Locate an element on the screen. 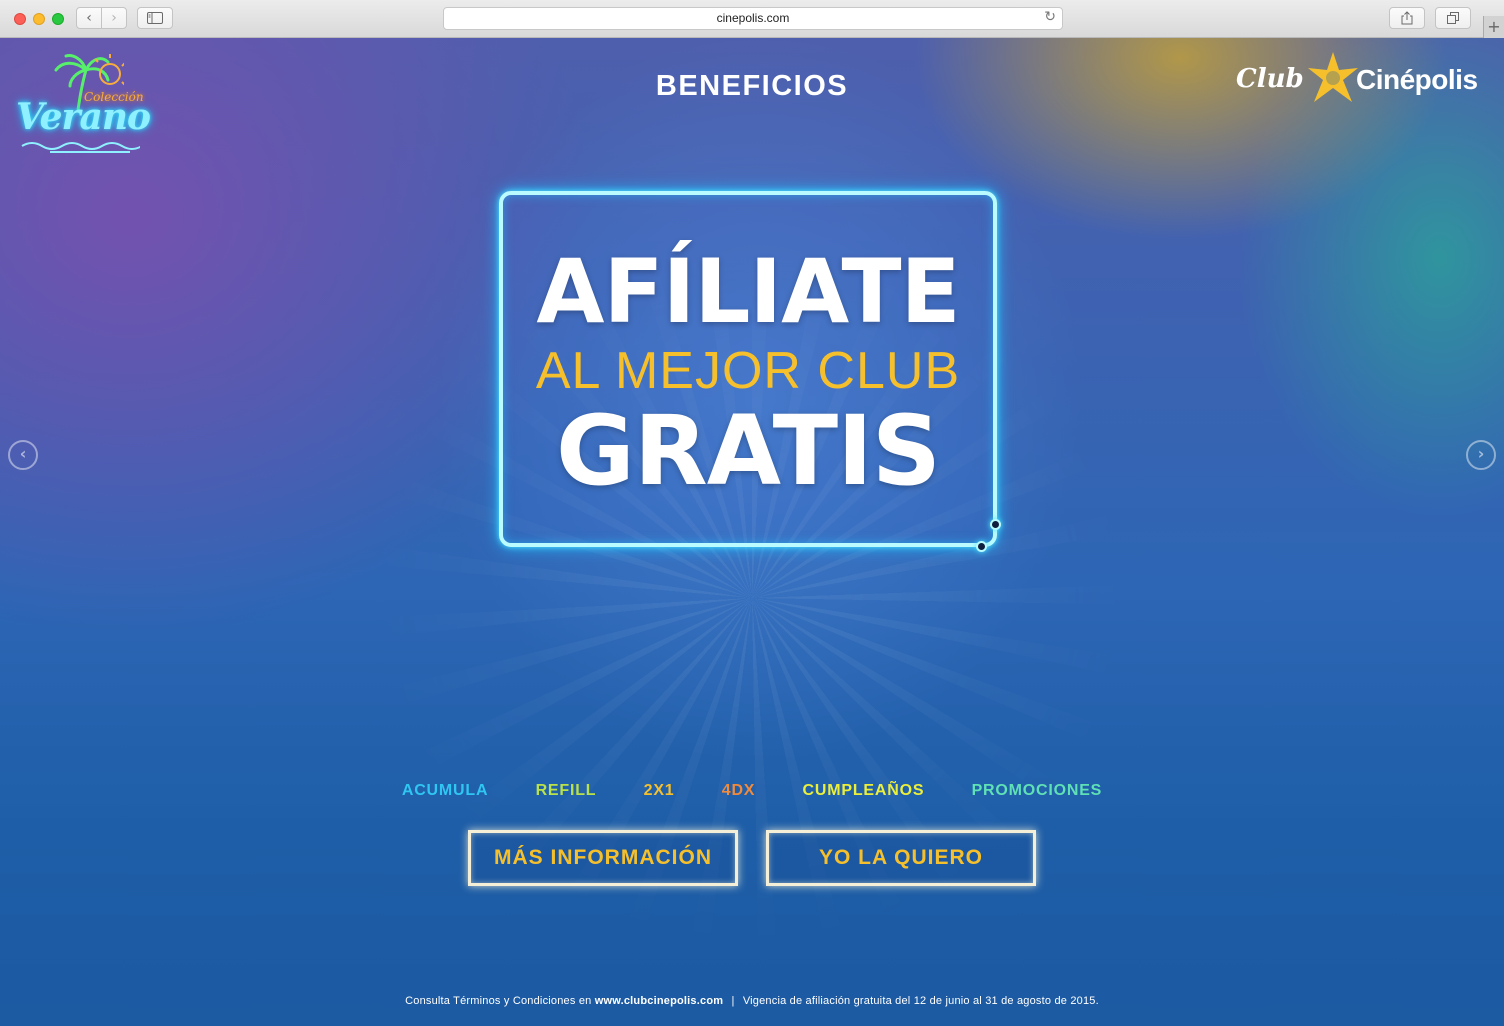  benefit-link-promociones: PROMOCIONES is located at coordinates (1037, 791).